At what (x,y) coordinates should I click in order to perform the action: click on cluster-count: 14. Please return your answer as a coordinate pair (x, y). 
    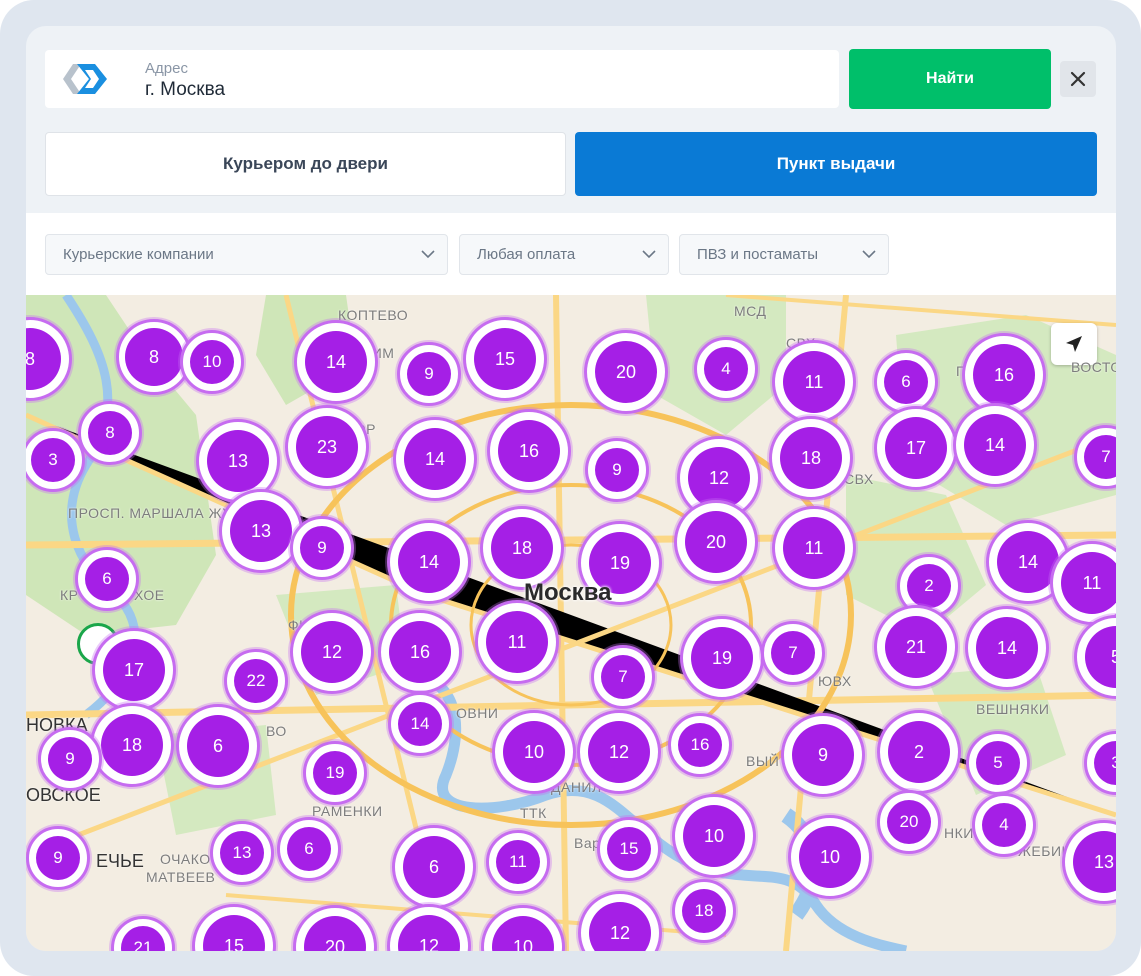
    Looking at the image, I should click on (336, 362).